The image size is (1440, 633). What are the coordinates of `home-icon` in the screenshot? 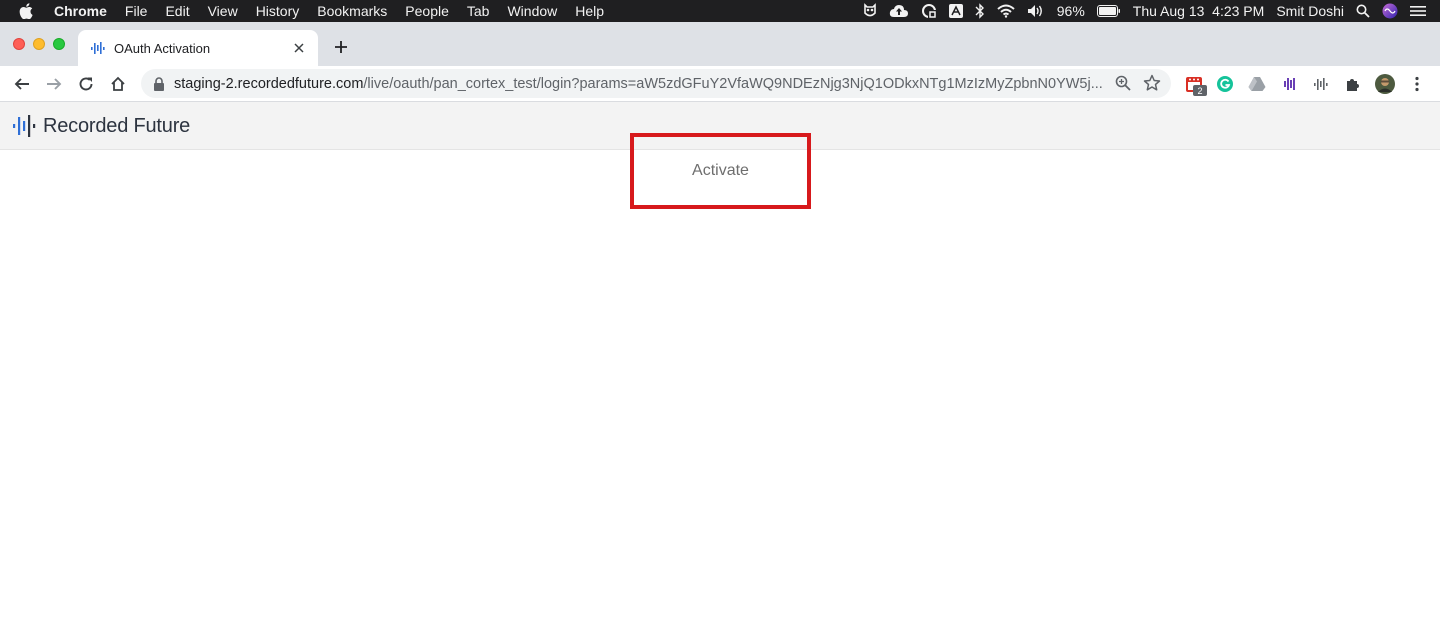 It's located at (118, 84).